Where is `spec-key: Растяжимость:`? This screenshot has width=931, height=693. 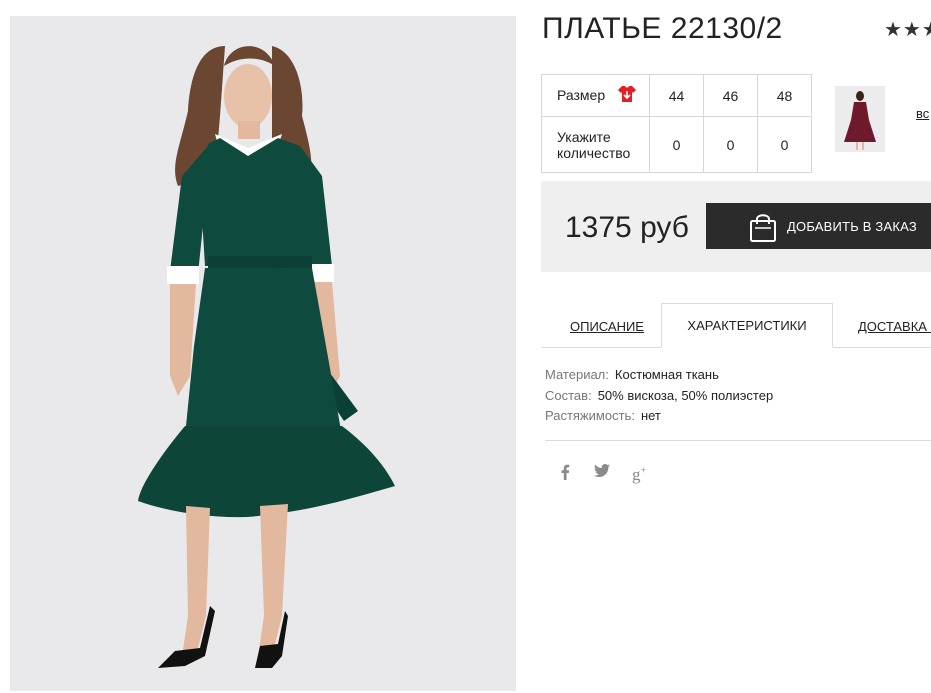
spec-key: Растяжимость: is located at coordinates (590, 415).